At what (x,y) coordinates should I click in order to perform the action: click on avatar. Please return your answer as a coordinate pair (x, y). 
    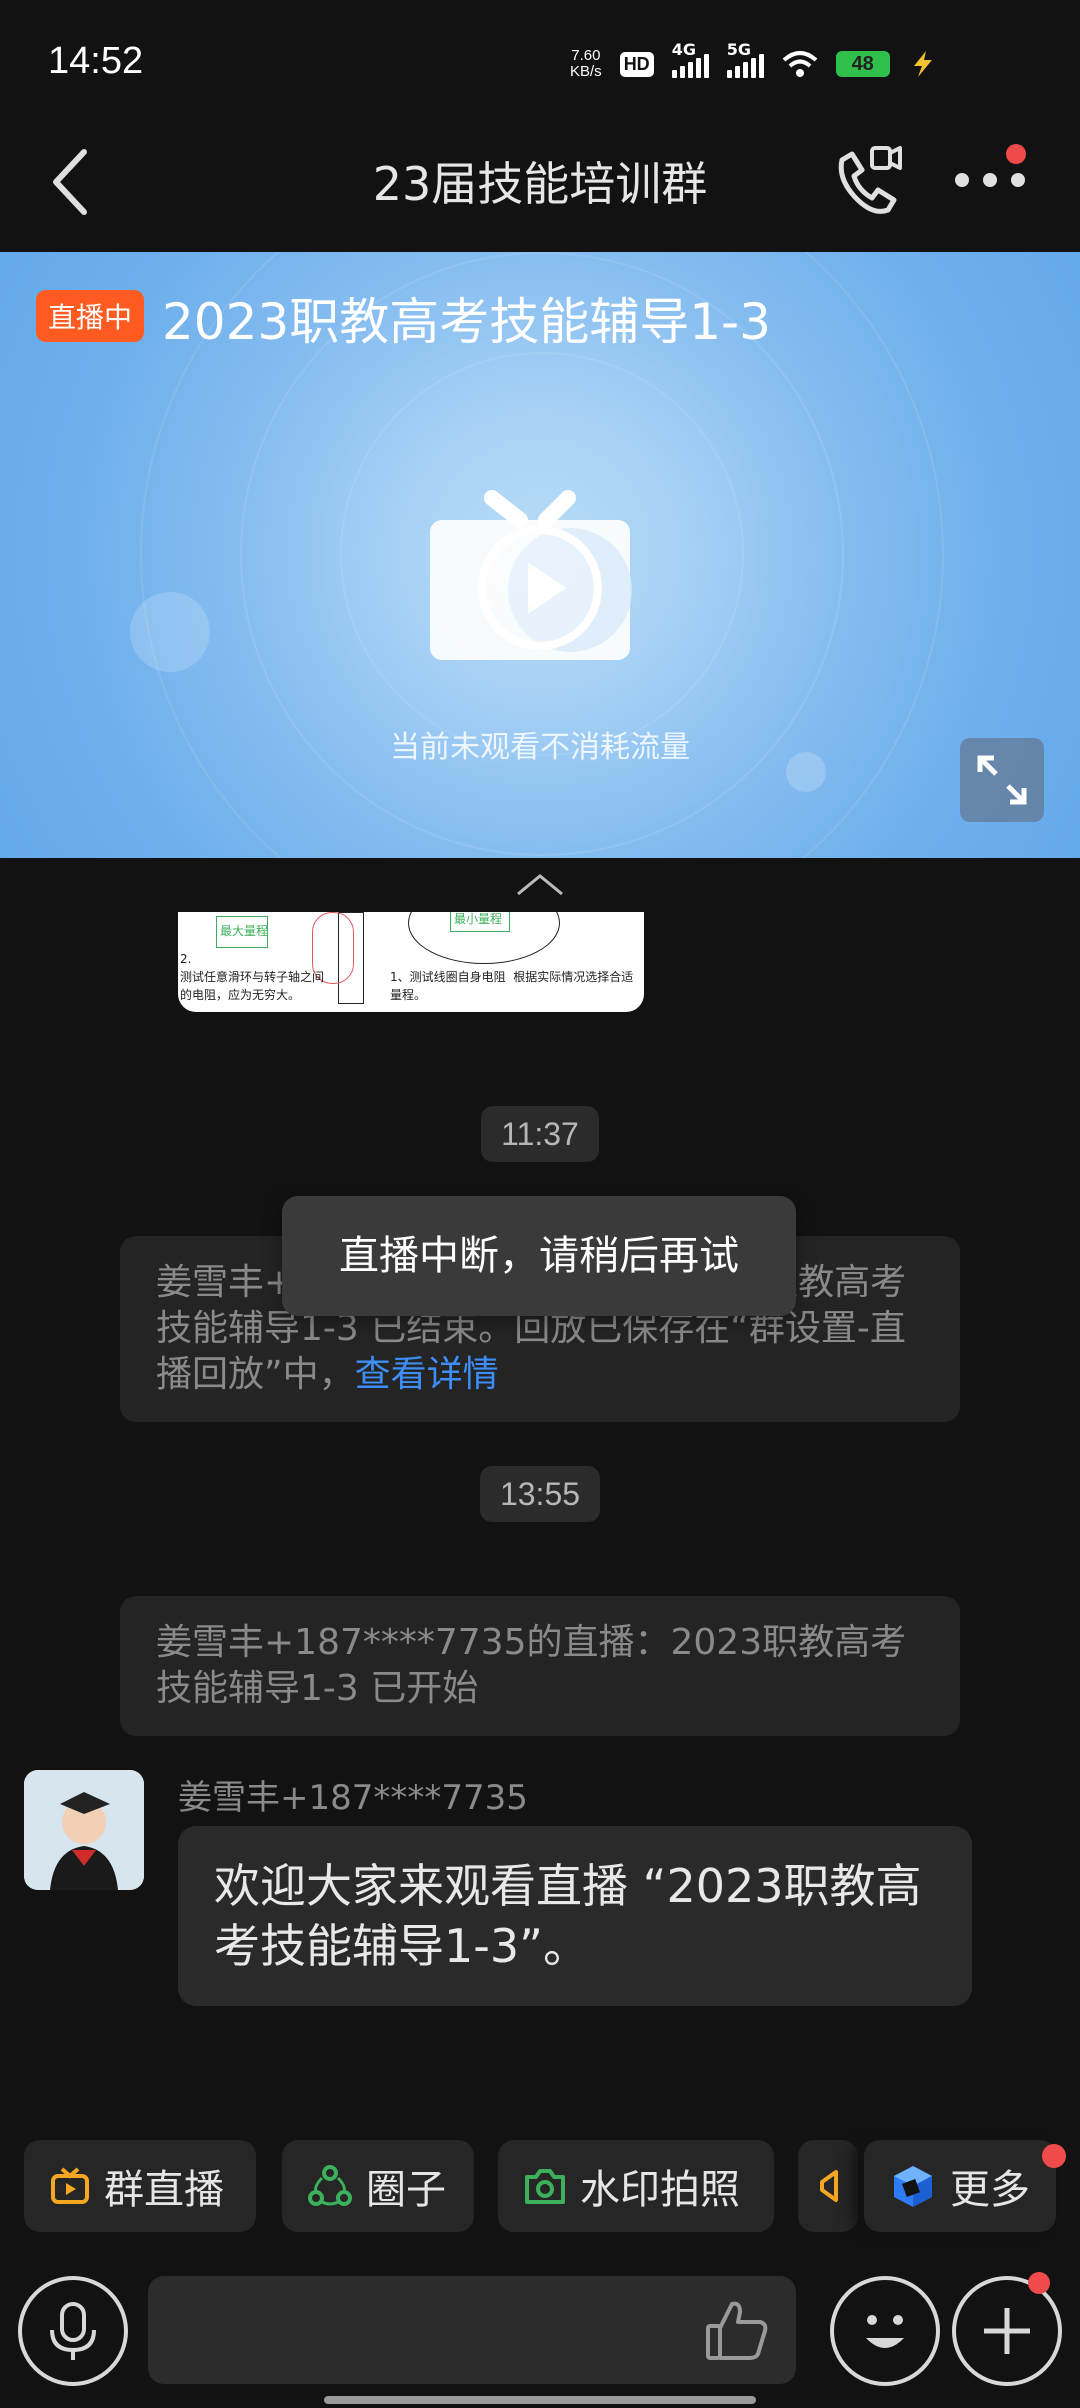
    Looking at the image, I should click on (84, 1830).